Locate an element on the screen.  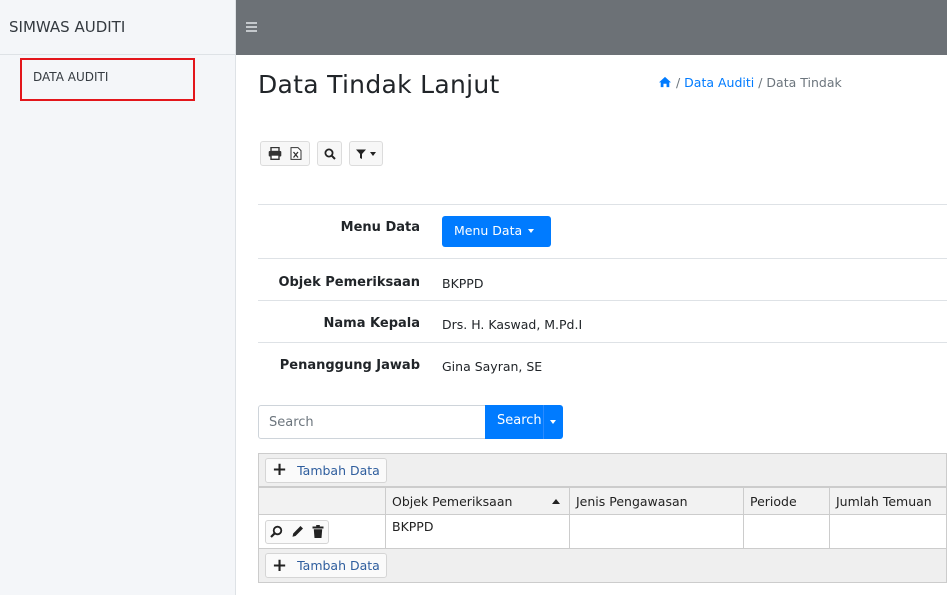
chevron-down-icon is located at coordinates (373, 153).